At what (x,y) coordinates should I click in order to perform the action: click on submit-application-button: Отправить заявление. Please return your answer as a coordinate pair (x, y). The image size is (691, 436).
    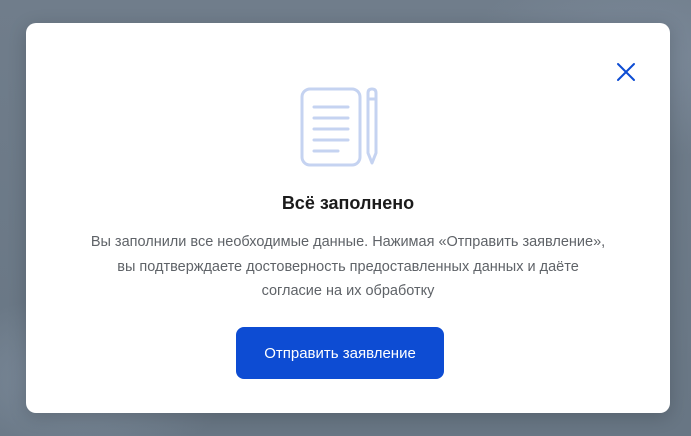
    Looking at the image, I should click on (340, 353).